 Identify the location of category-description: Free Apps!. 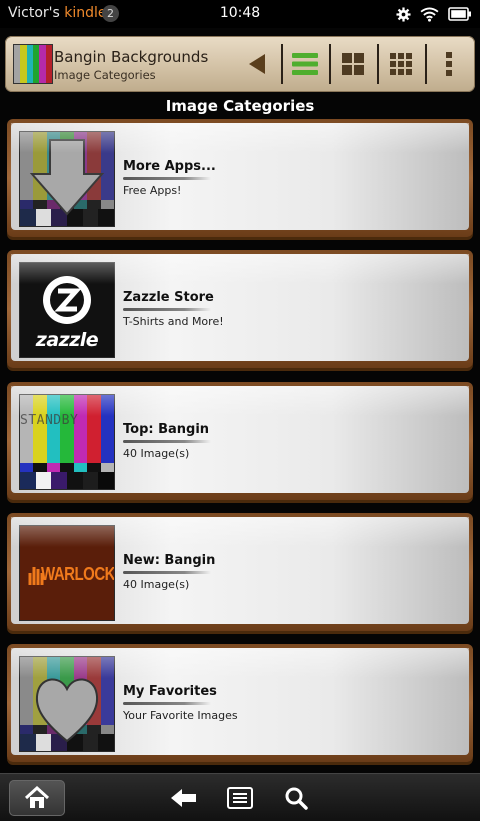
(152, 190).